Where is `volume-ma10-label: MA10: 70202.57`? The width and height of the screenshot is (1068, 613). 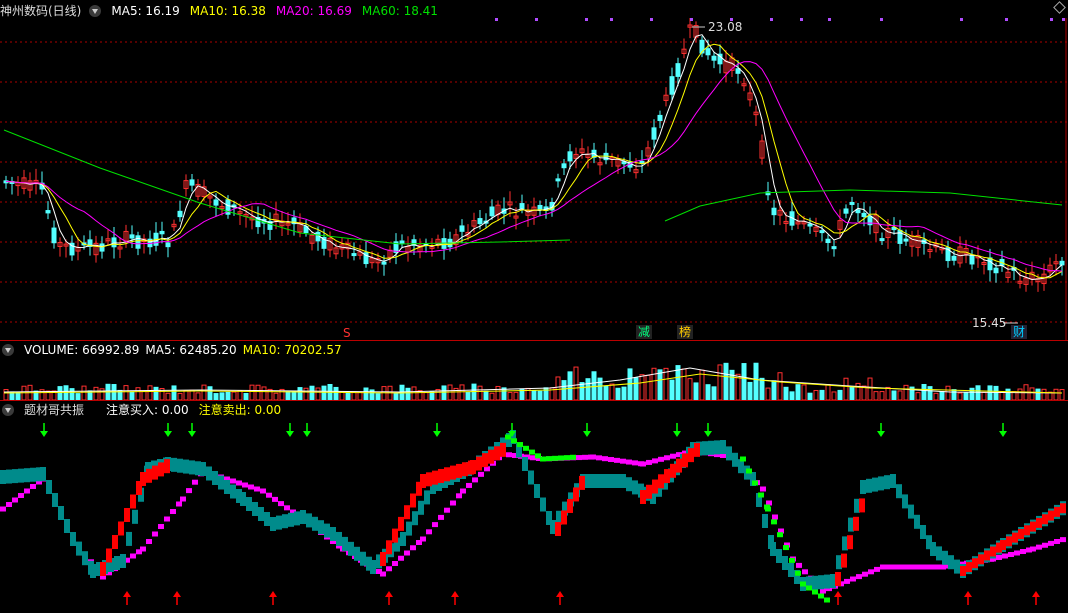
volume-ma10-label: MA10: 70202.57 is located at coordinates (292, 350).